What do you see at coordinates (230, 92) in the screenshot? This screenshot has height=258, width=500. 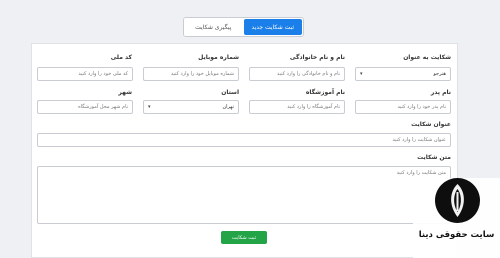 I see `province-label: استان` at bounding box center [230, 92].